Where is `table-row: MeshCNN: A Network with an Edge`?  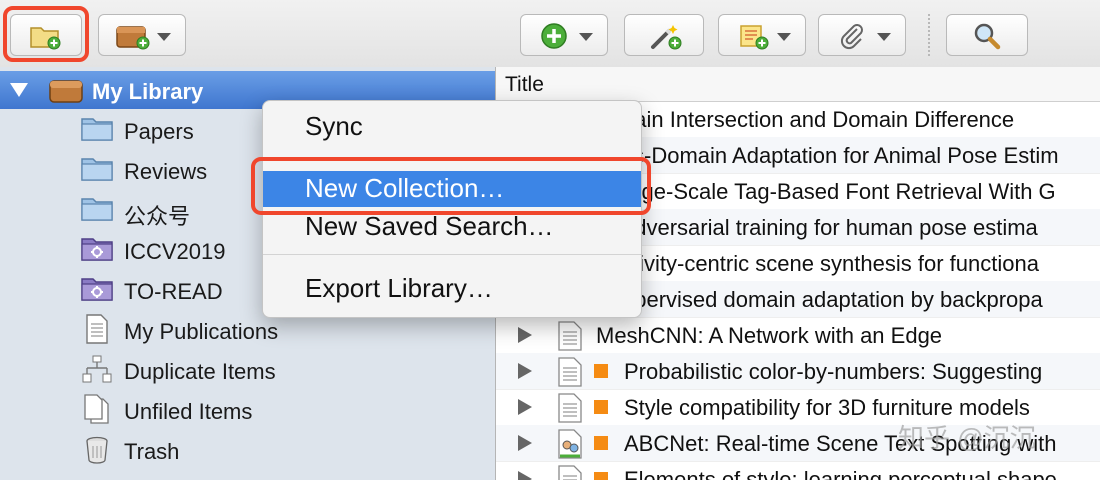 table-row: MeshCNN: A Network with an Edge is located at coordinates (798, 335).